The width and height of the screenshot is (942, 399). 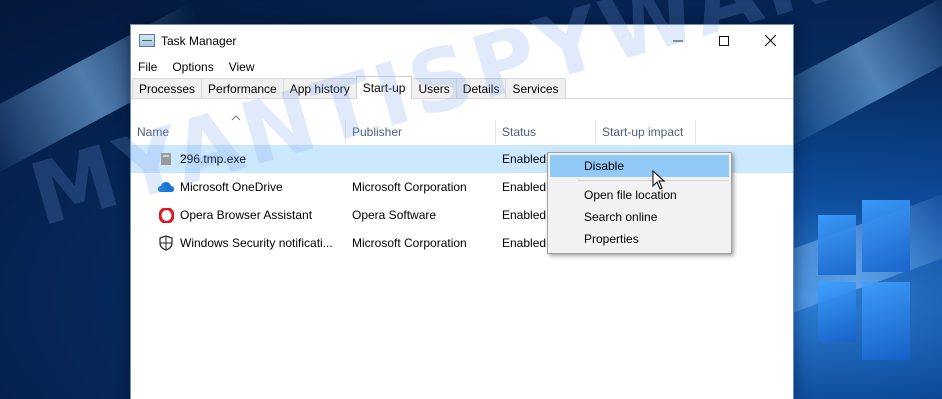 I want to click on menu-view: View, so click(x=242, y=67).